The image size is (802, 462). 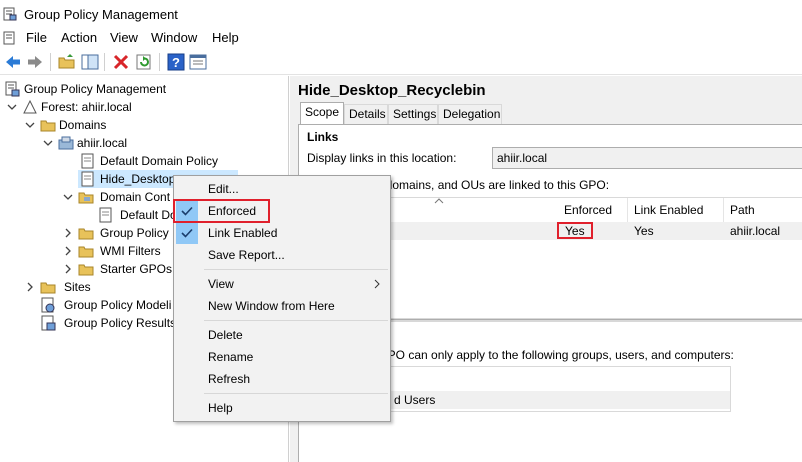 What do you see at coordinates (118, 305) in the screenshot?
I see `tree-label: Group Policy Modeli` at bounding box center [118, 305].